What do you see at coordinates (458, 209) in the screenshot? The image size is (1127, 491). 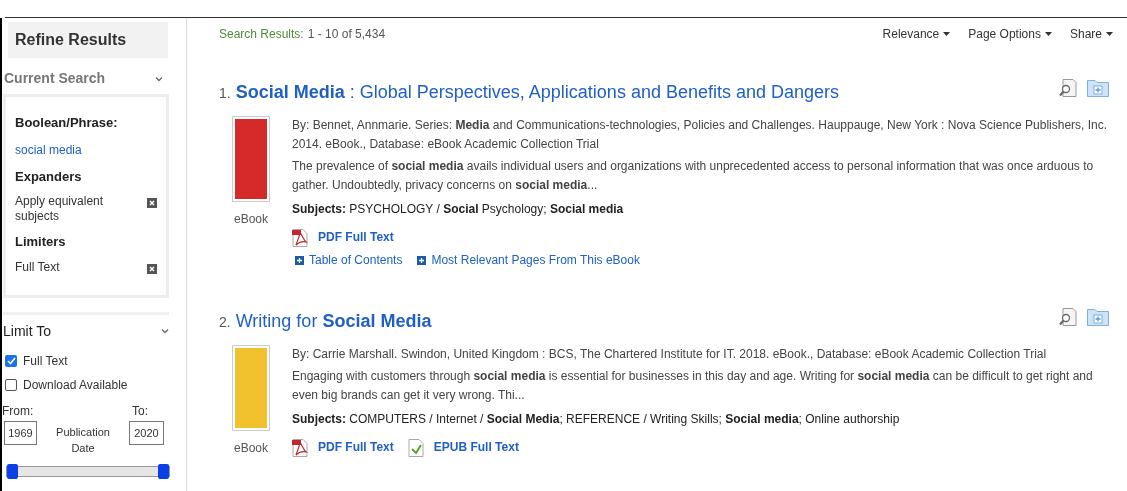 I see `subjects-text: Subjects: PSYCHOLOGY / Social Psychology; Social media` at bounding box center [458, 209].